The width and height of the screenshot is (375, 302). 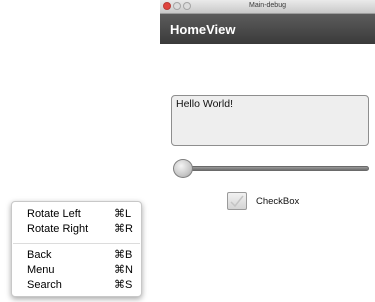 I want to click on menu-item-shortcut: ⌘S, so click(x=123, y=285).